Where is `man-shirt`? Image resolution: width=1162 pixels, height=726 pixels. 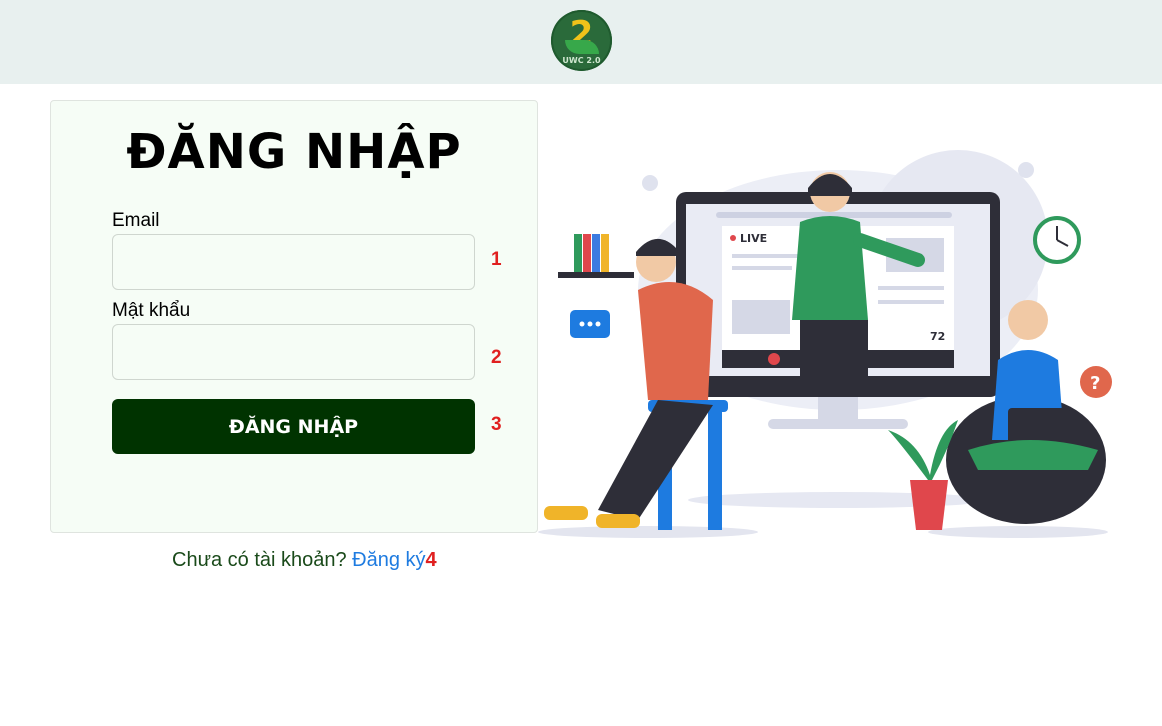
man-shirt is located at coordinates (675, 341).